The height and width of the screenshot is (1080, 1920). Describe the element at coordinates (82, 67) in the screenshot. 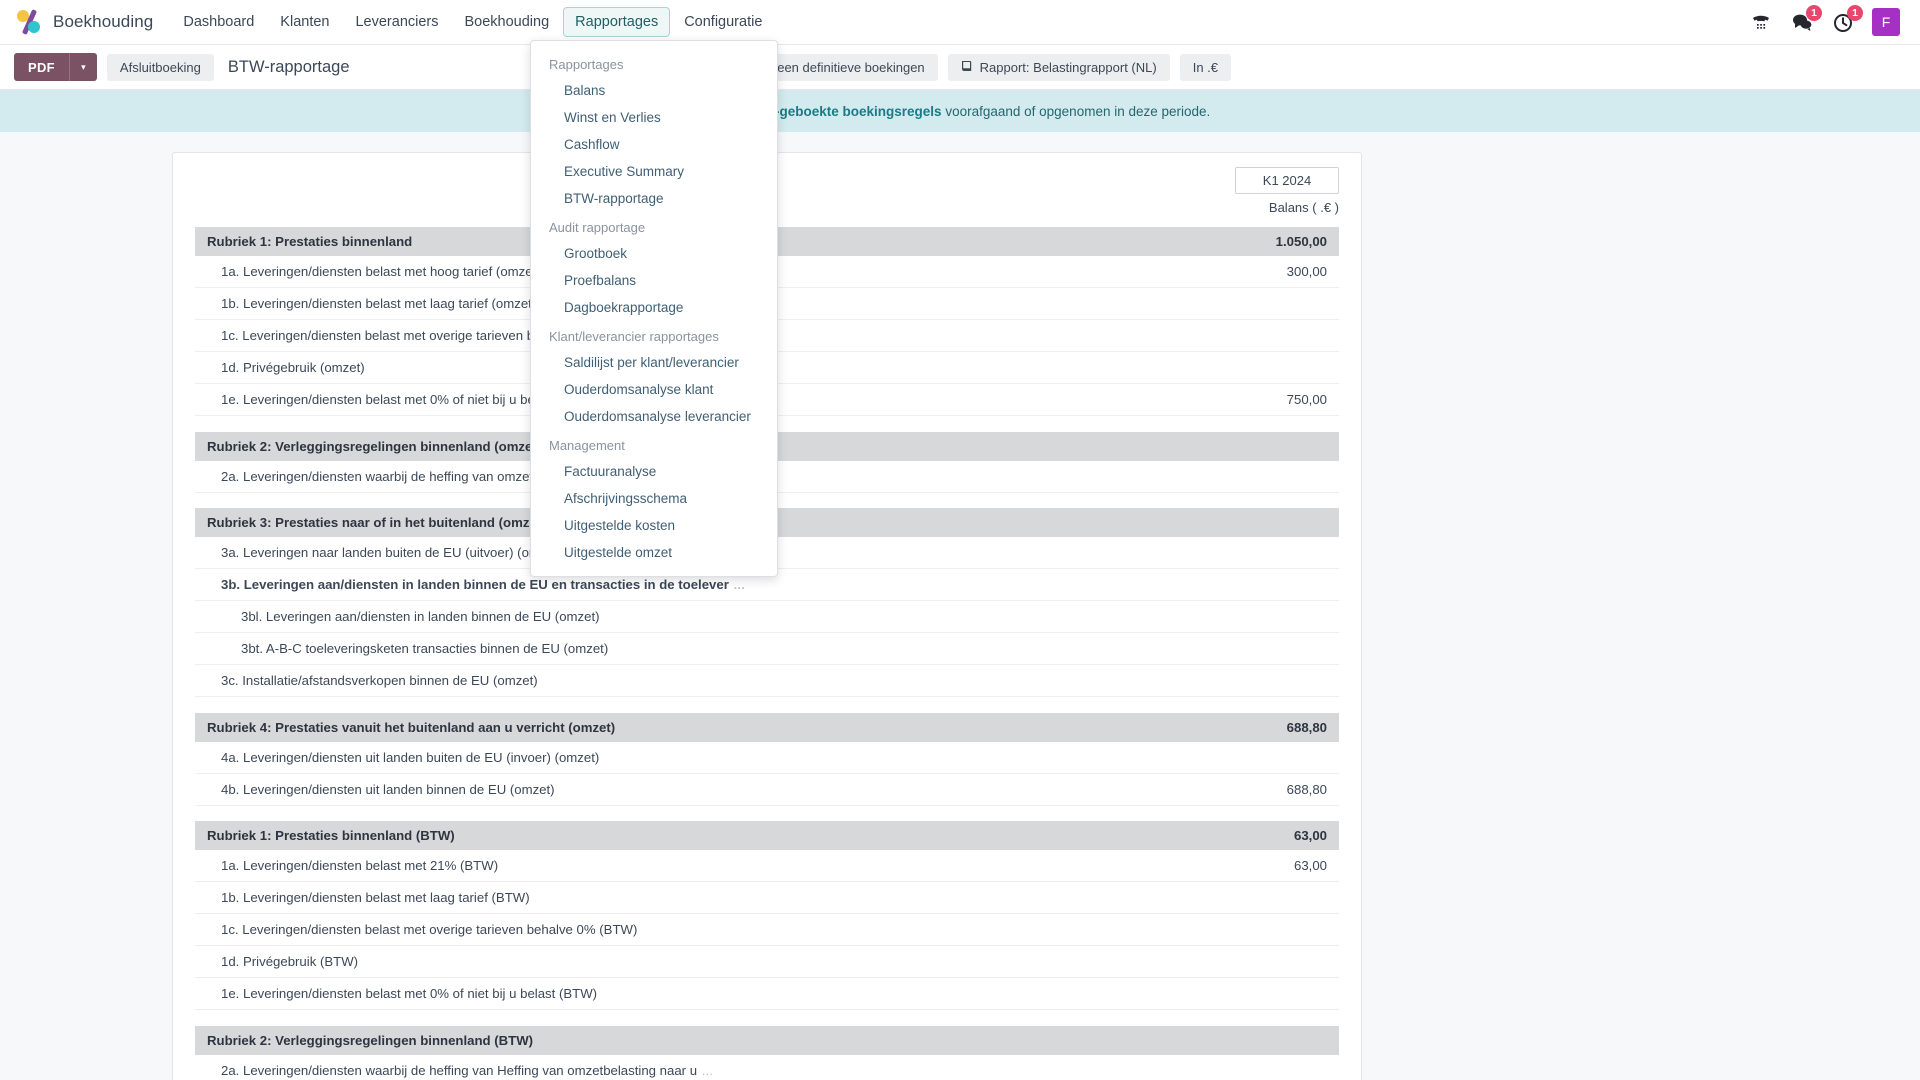

I see `pdf-dropdown-caret-icon: ▾` at that location.